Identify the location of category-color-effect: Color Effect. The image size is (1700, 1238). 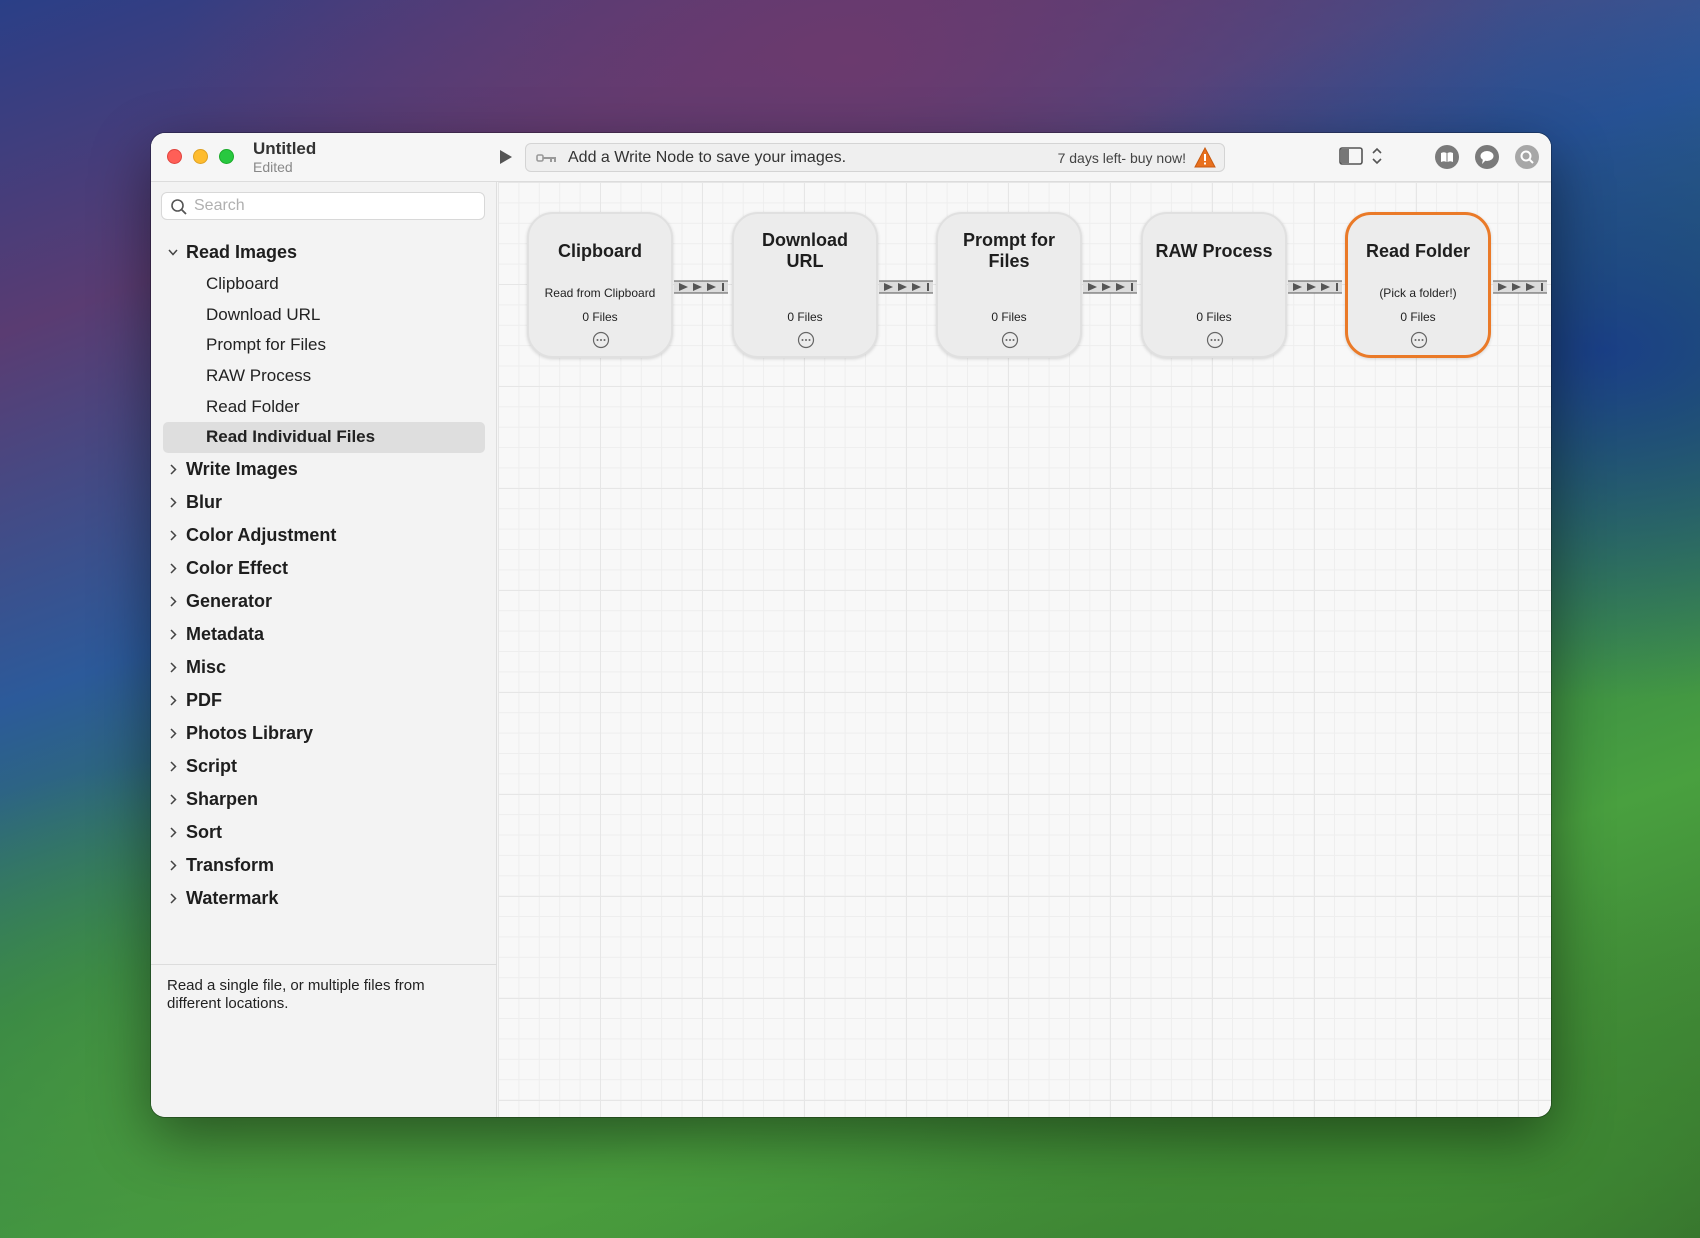
(324, 568).